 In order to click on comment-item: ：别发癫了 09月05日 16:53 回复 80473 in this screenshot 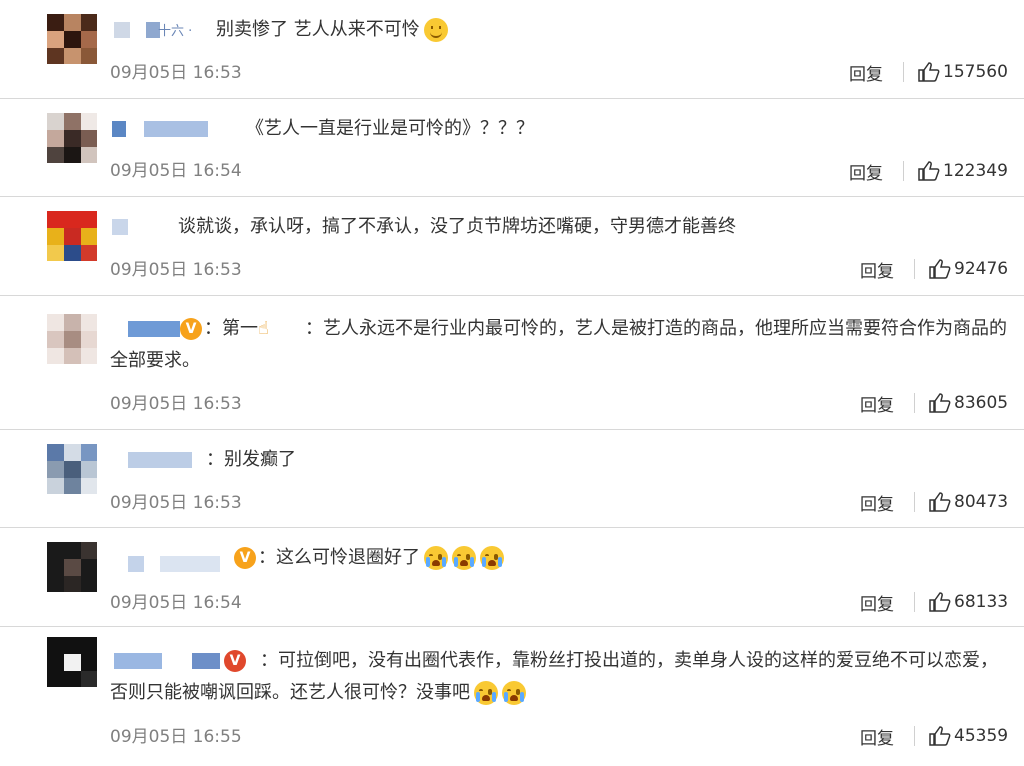, I will do `click(512, 479)`.